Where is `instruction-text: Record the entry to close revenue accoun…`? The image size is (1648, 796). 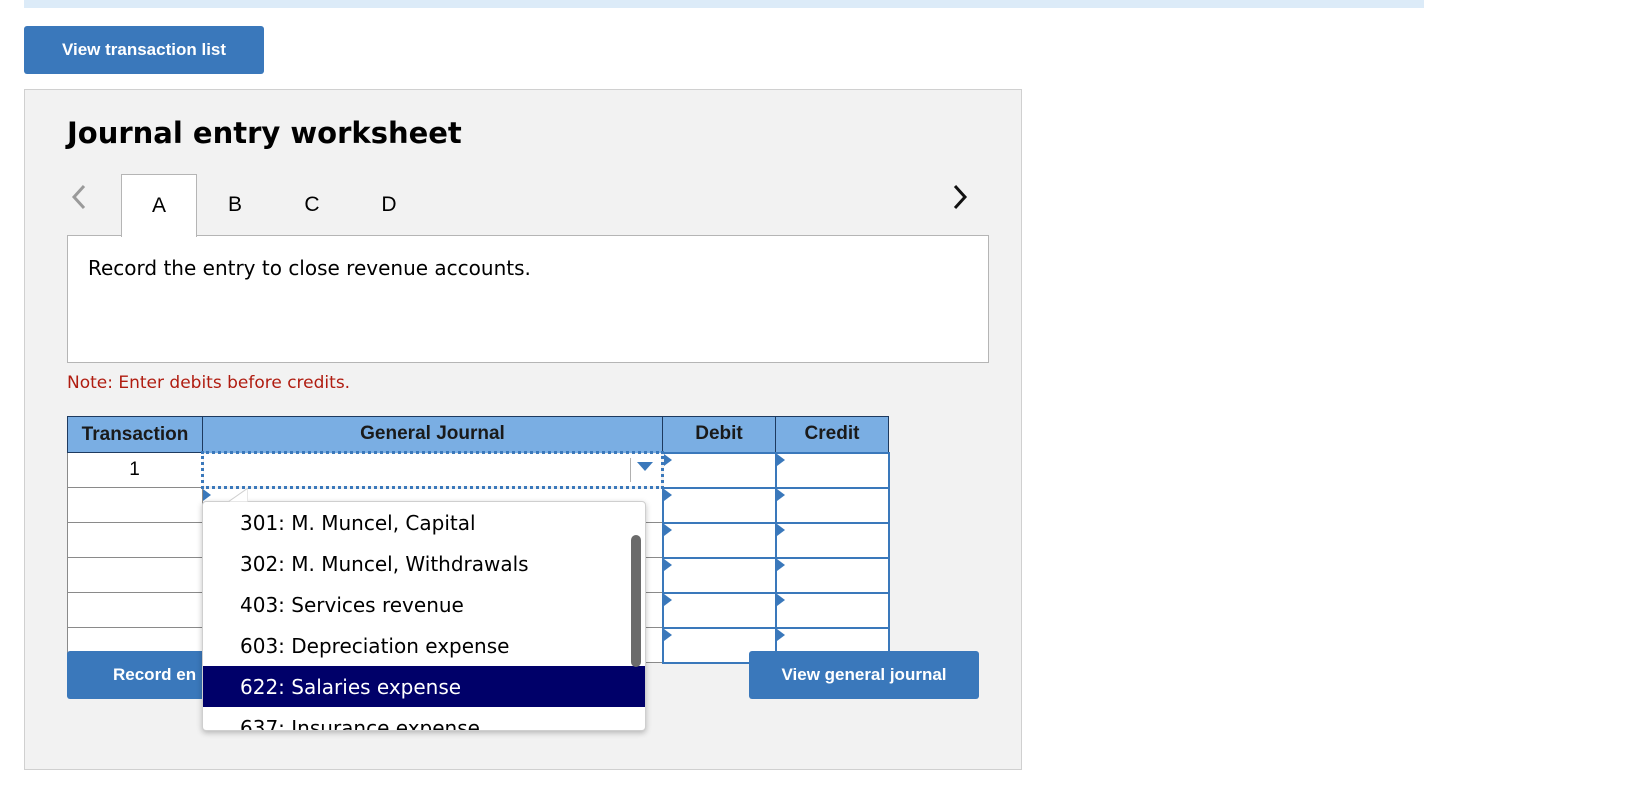
instruction-text: Record the entry to close revenue accoun… is located at coordinates (309, 268).